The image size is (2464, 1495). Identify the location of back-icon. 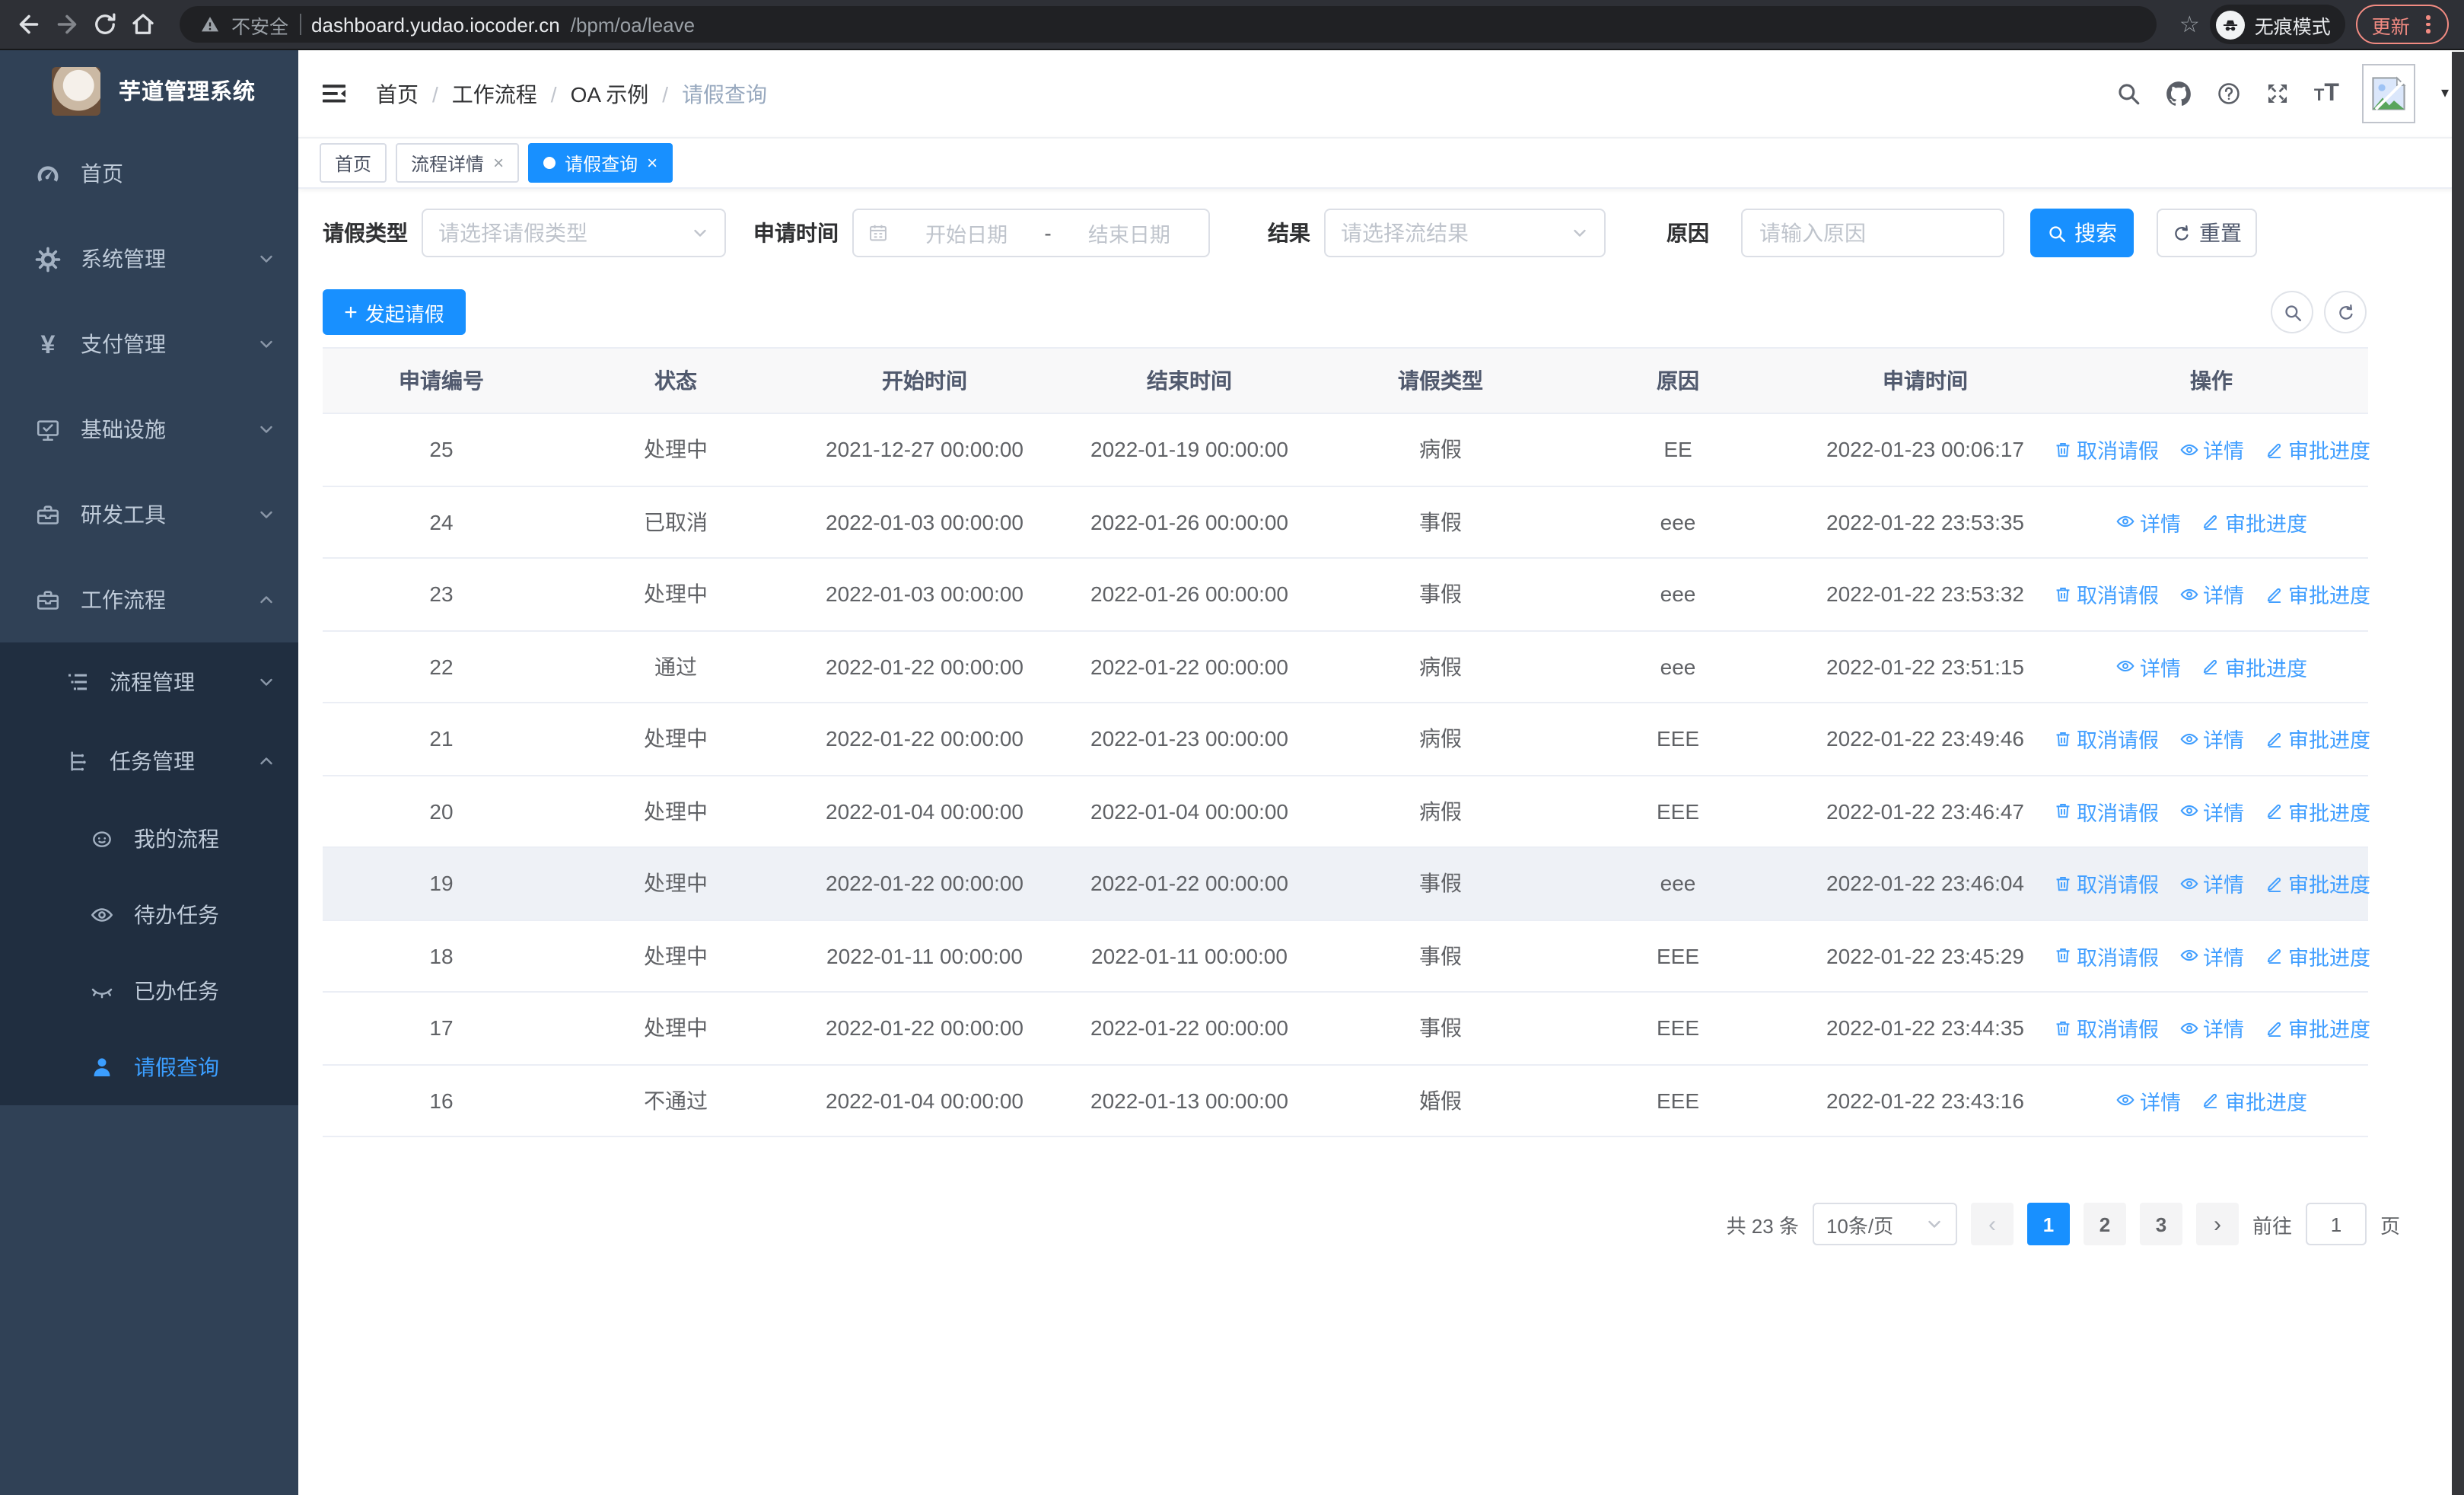
(29, 25).